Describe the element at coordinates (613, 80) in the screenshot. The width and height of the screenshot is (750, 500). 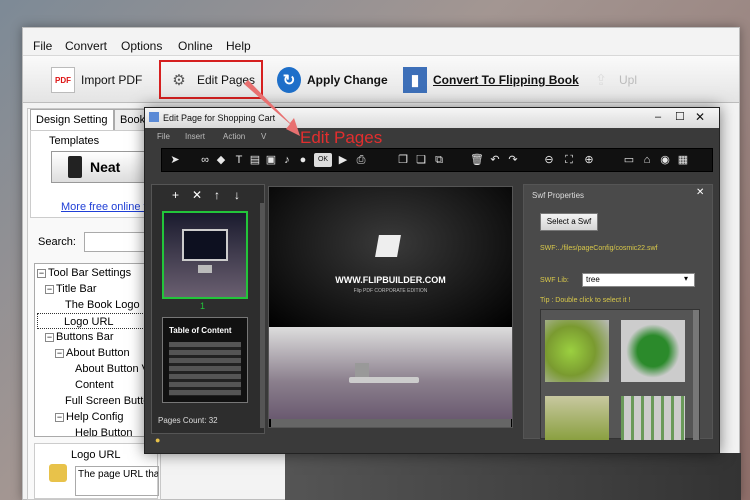
I see `upload-button: ⇪ Upl` at that location.